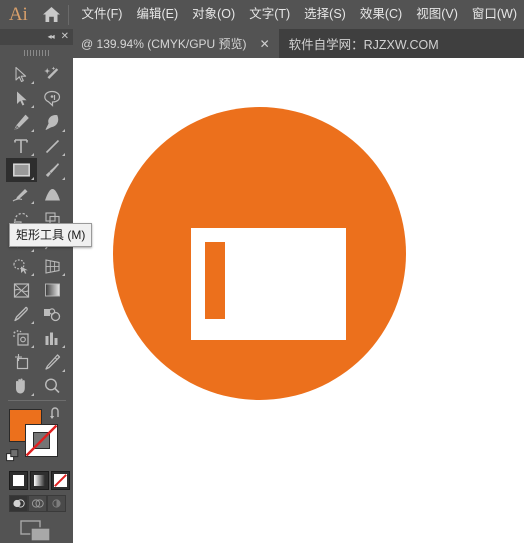  What do you see at coordinates (494, 14) in the screenshot?
I see `menu-window: 窗口(W)` at bounding box center [494, 14].